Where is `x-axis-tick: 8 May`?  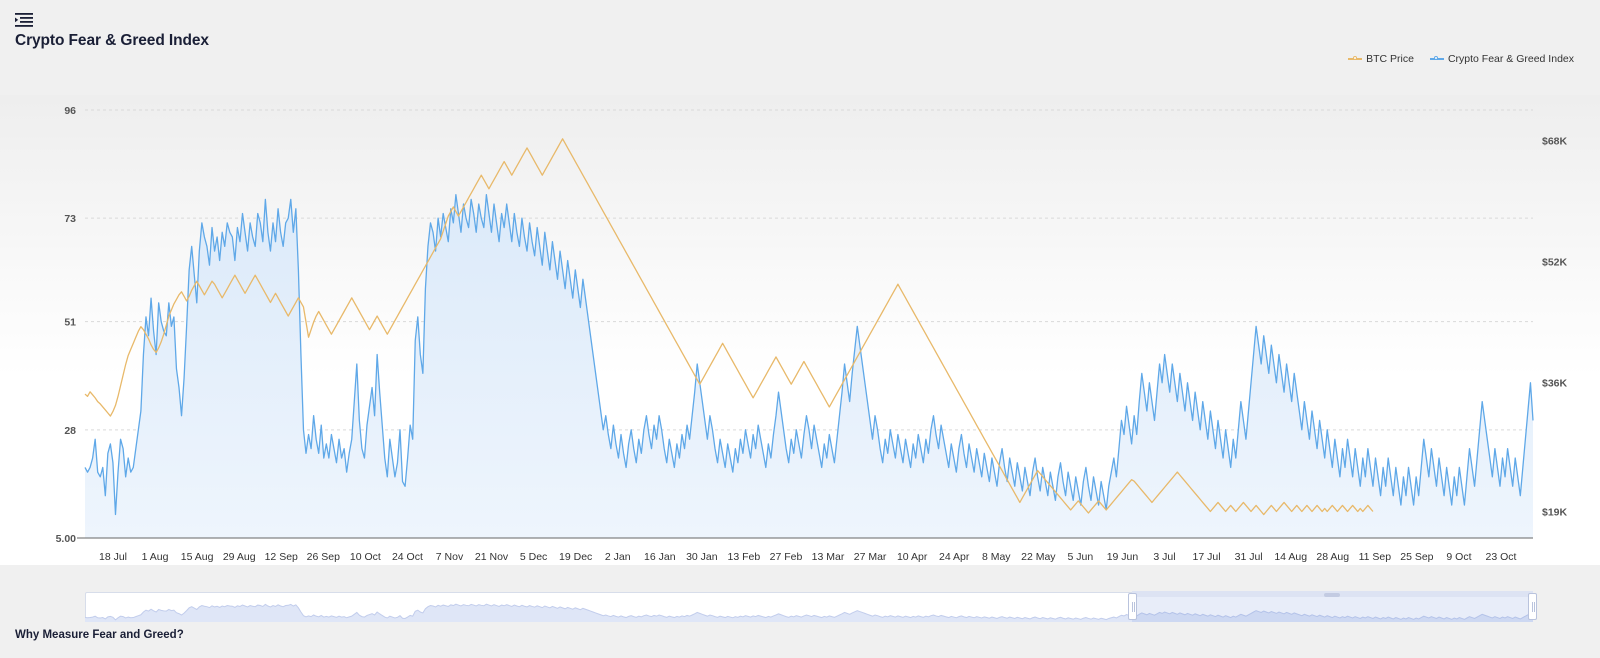
x-axis-tick: 8 May is located at coordinates (996, 557).